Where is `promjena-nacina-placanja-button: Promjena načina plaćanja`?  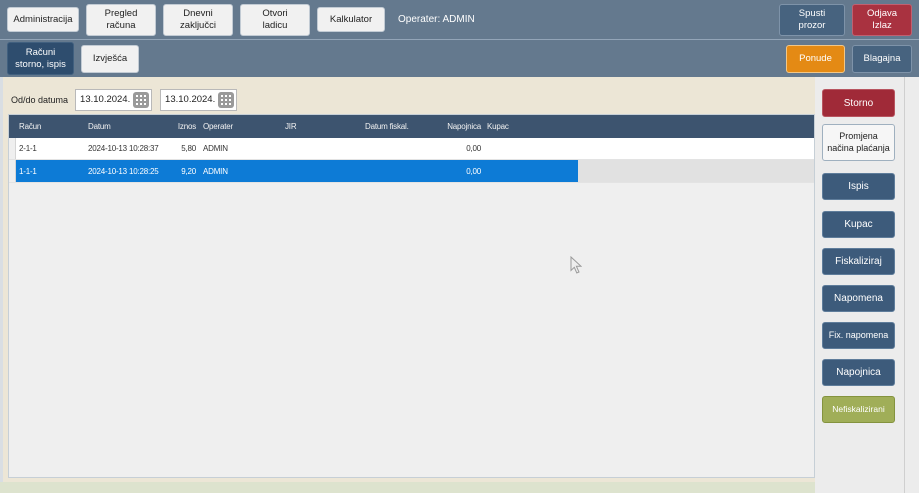 promjena-nacina-placanja-button: Promjena načina plaćanja is located at coordinates (858, 142).